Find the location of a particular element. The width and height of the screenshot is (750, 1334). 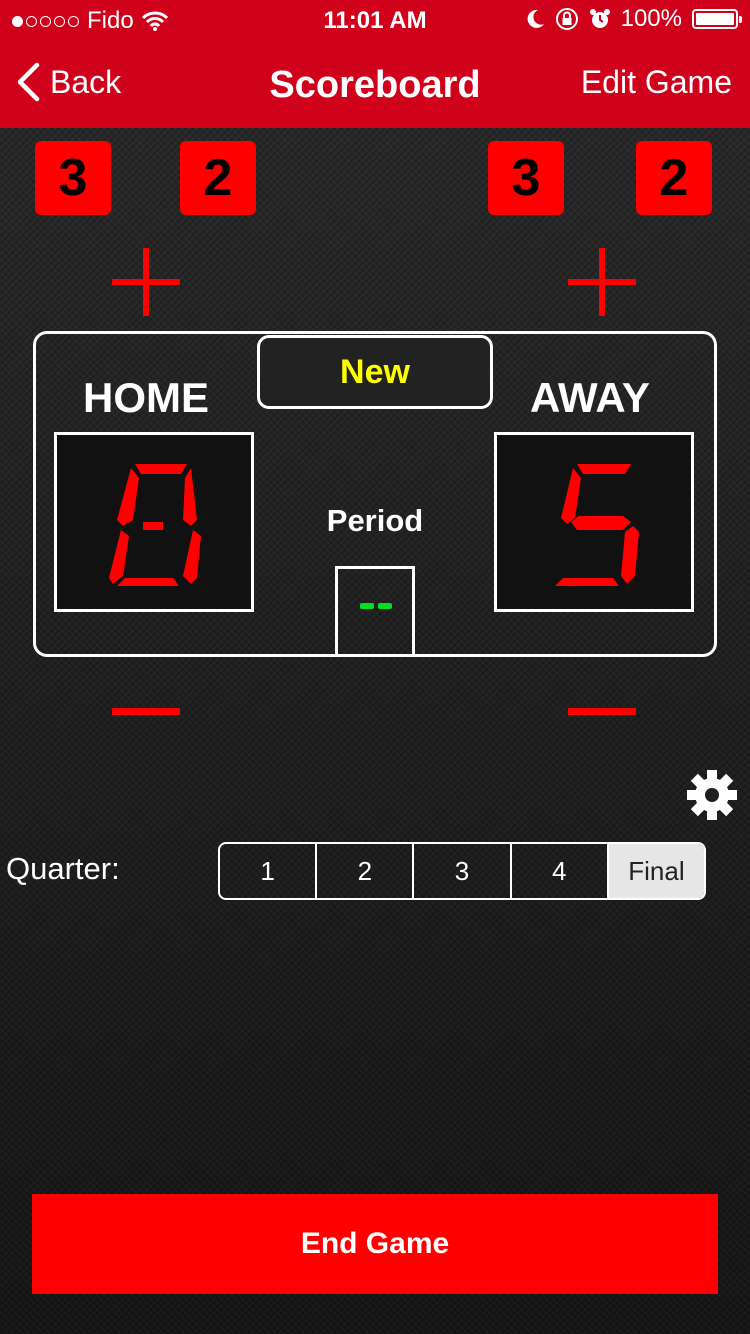

quarter-option-1: 1 is located at coordinates (269, 871).